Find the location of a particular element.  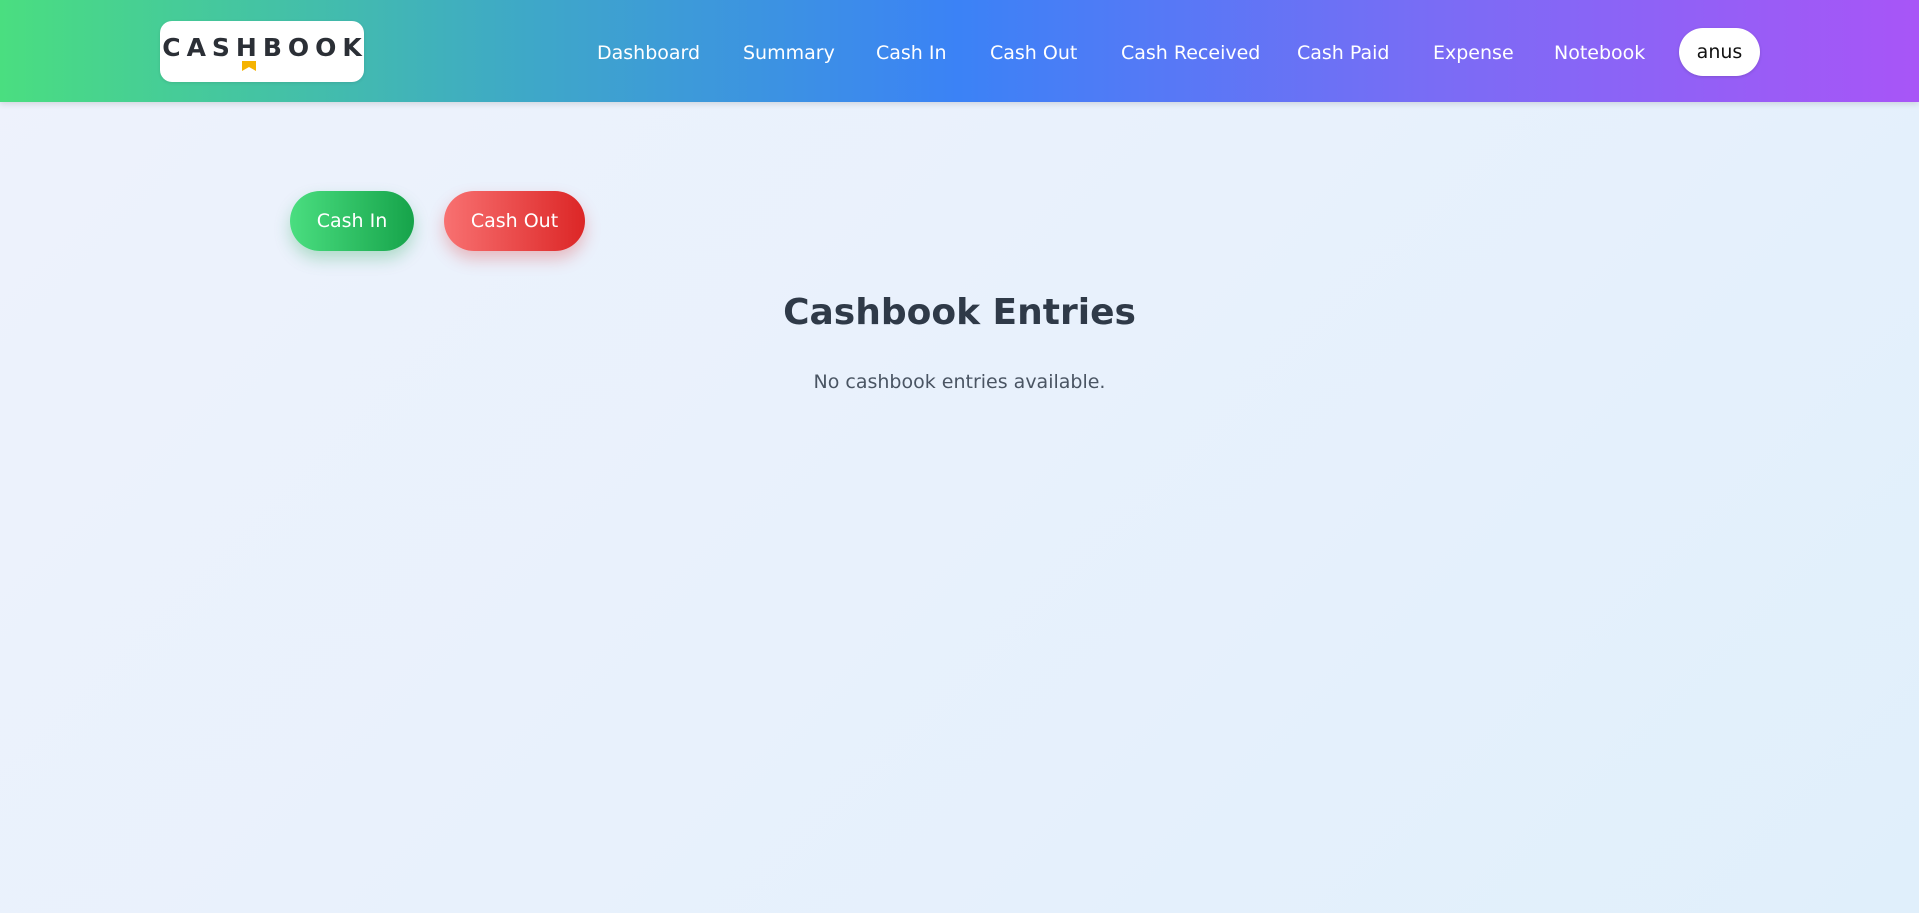

cash-out-button-label: Cash Out is located at coordinates (514, 221).